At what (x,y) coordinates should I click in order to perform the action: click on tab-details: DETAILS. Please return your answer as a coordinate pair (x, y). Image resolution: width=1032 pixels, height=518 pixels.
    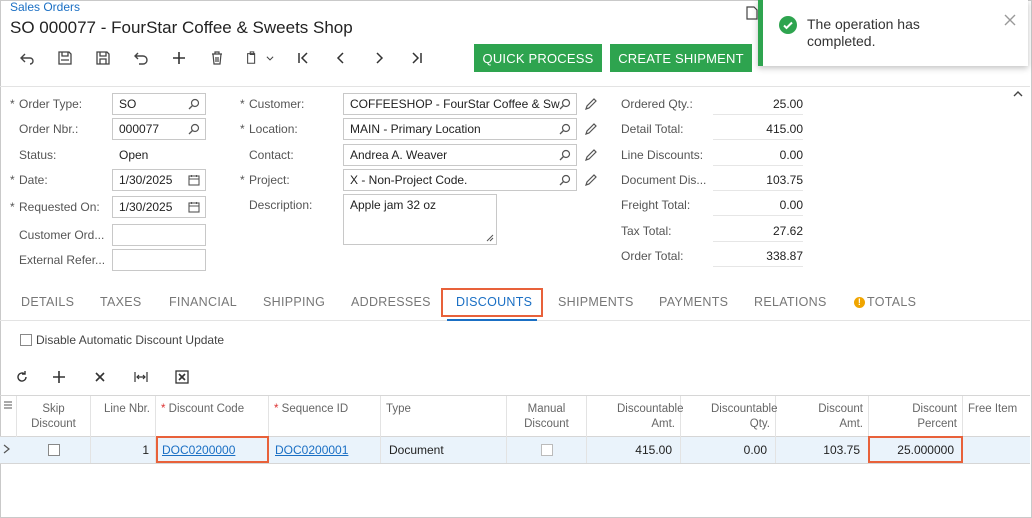
    Looking at the image, I should click on (47, 302).